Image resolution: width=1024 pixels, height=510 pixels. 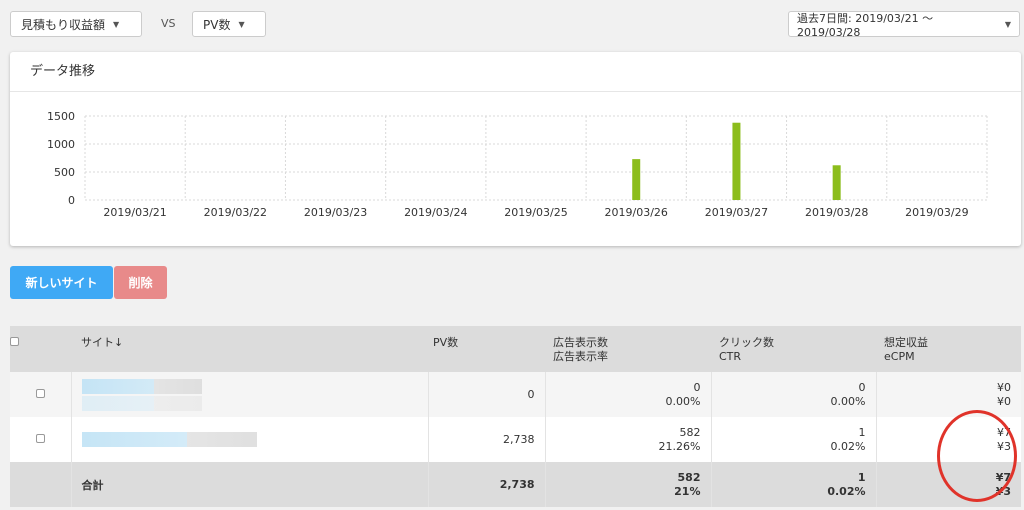 What do you see at coordinates (134, 212) in the screenshot?
I see `x-tick-label: 2019/03/21` at bounding box center [134, 212].